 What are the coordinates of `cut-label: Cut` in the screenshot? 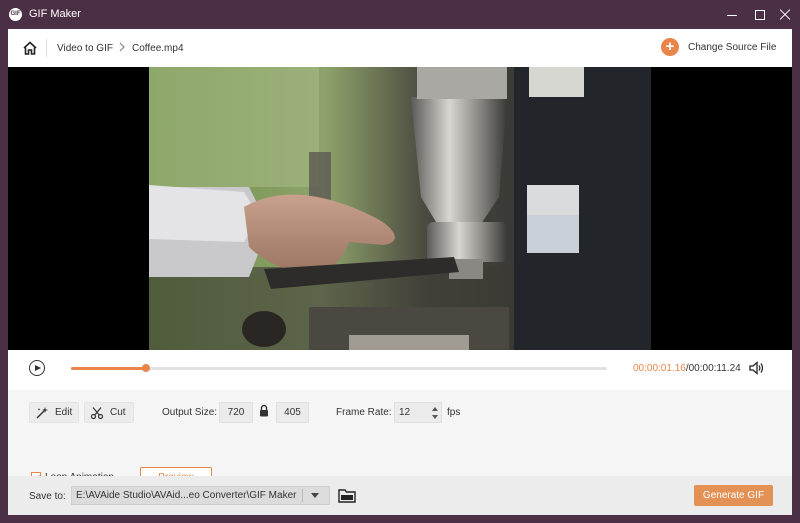 It's located at (118, 412).